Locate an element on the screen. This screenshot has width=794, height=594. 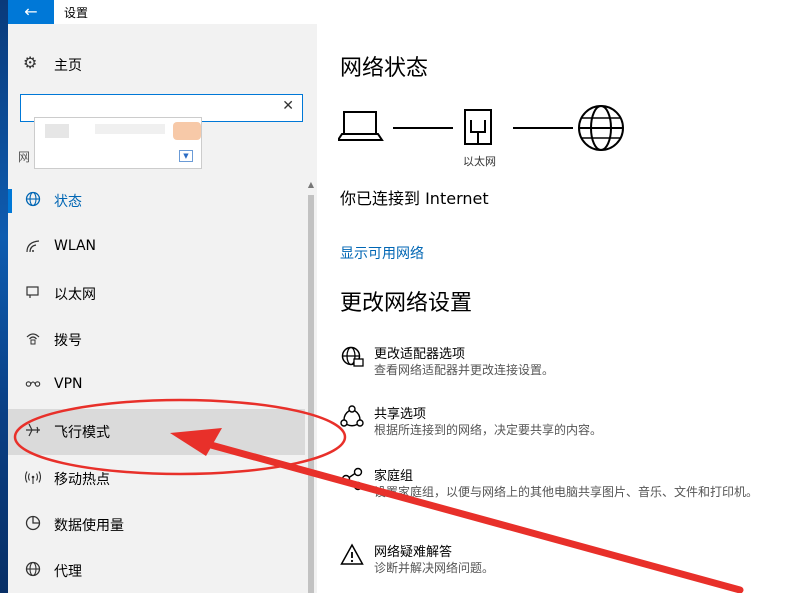
warning-icon is located at coordinates (352, 554).